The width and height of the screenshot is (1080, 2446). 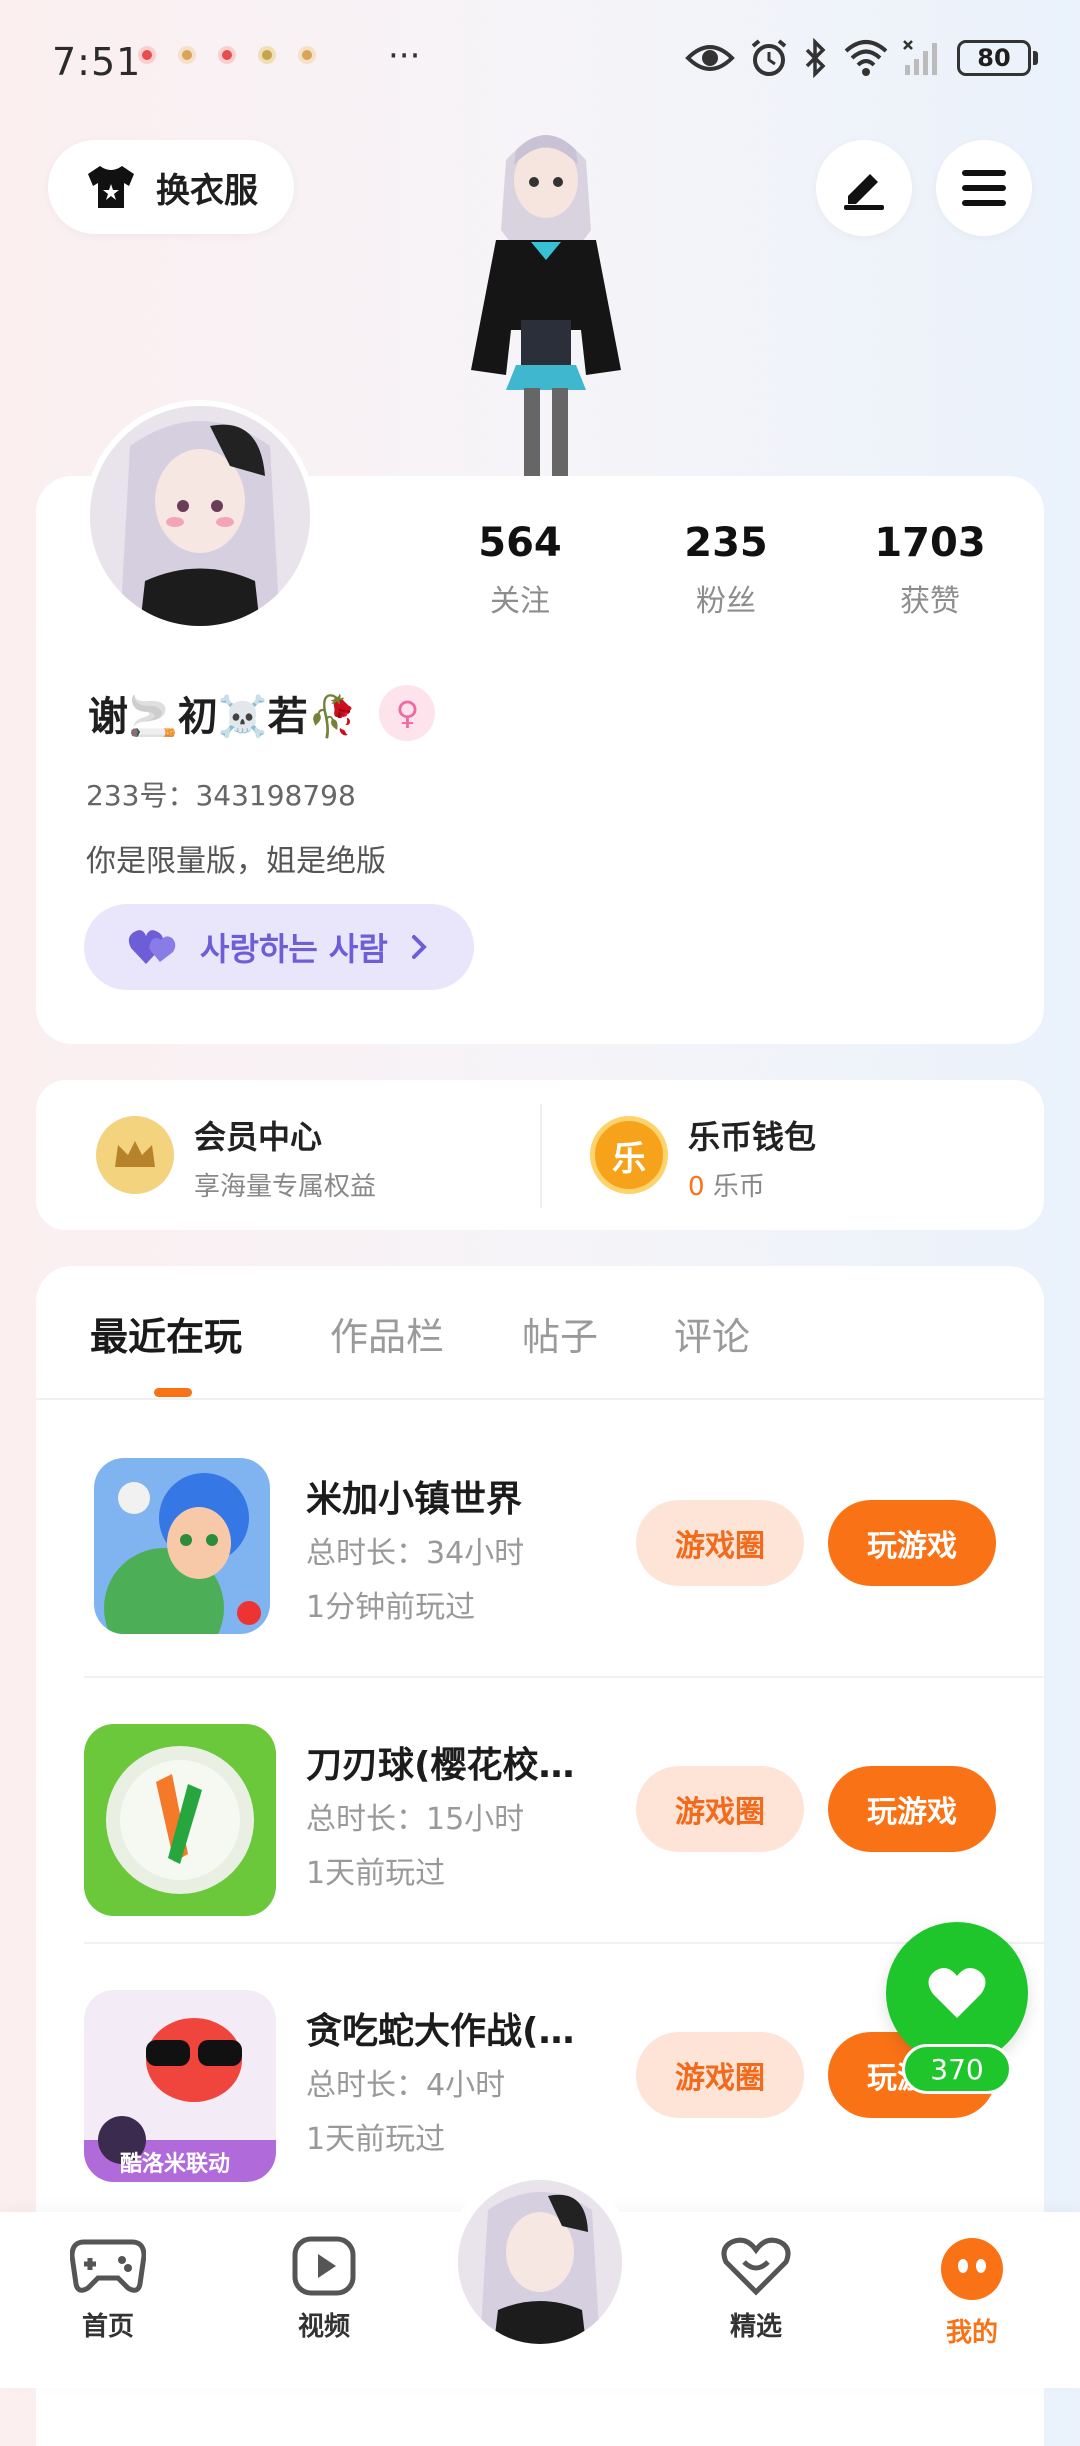 What do you see at coordinates (294, 949) in the screenshot?
I see `relationship-label: 사랑하는 사람` at bounding box center [294, 949].